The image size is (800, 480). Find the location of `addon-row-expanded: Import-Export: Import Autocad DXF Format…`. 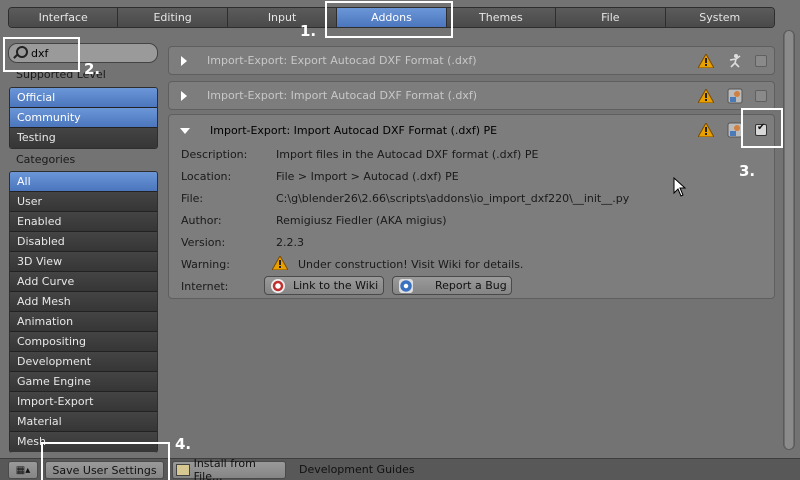

addon-row-expanded: Import-Export: Import Autocad DXF Format… is located at coordinates (471, 130).